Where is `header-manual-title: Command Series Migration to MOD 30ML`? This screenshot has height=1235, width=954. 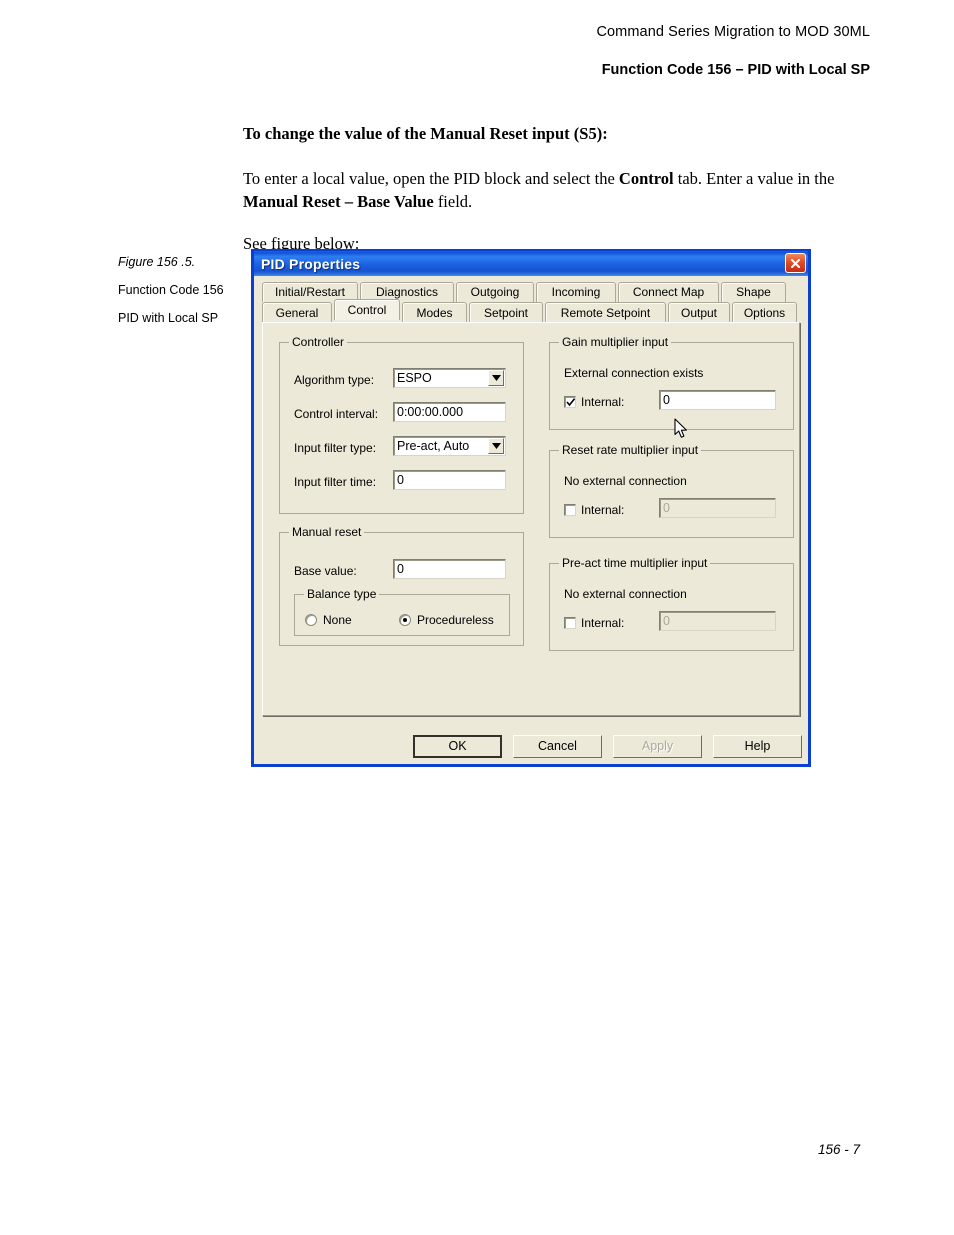 header-manual-title: Command Series Migration to MOD 30ML is located at coordinates (733, 32).